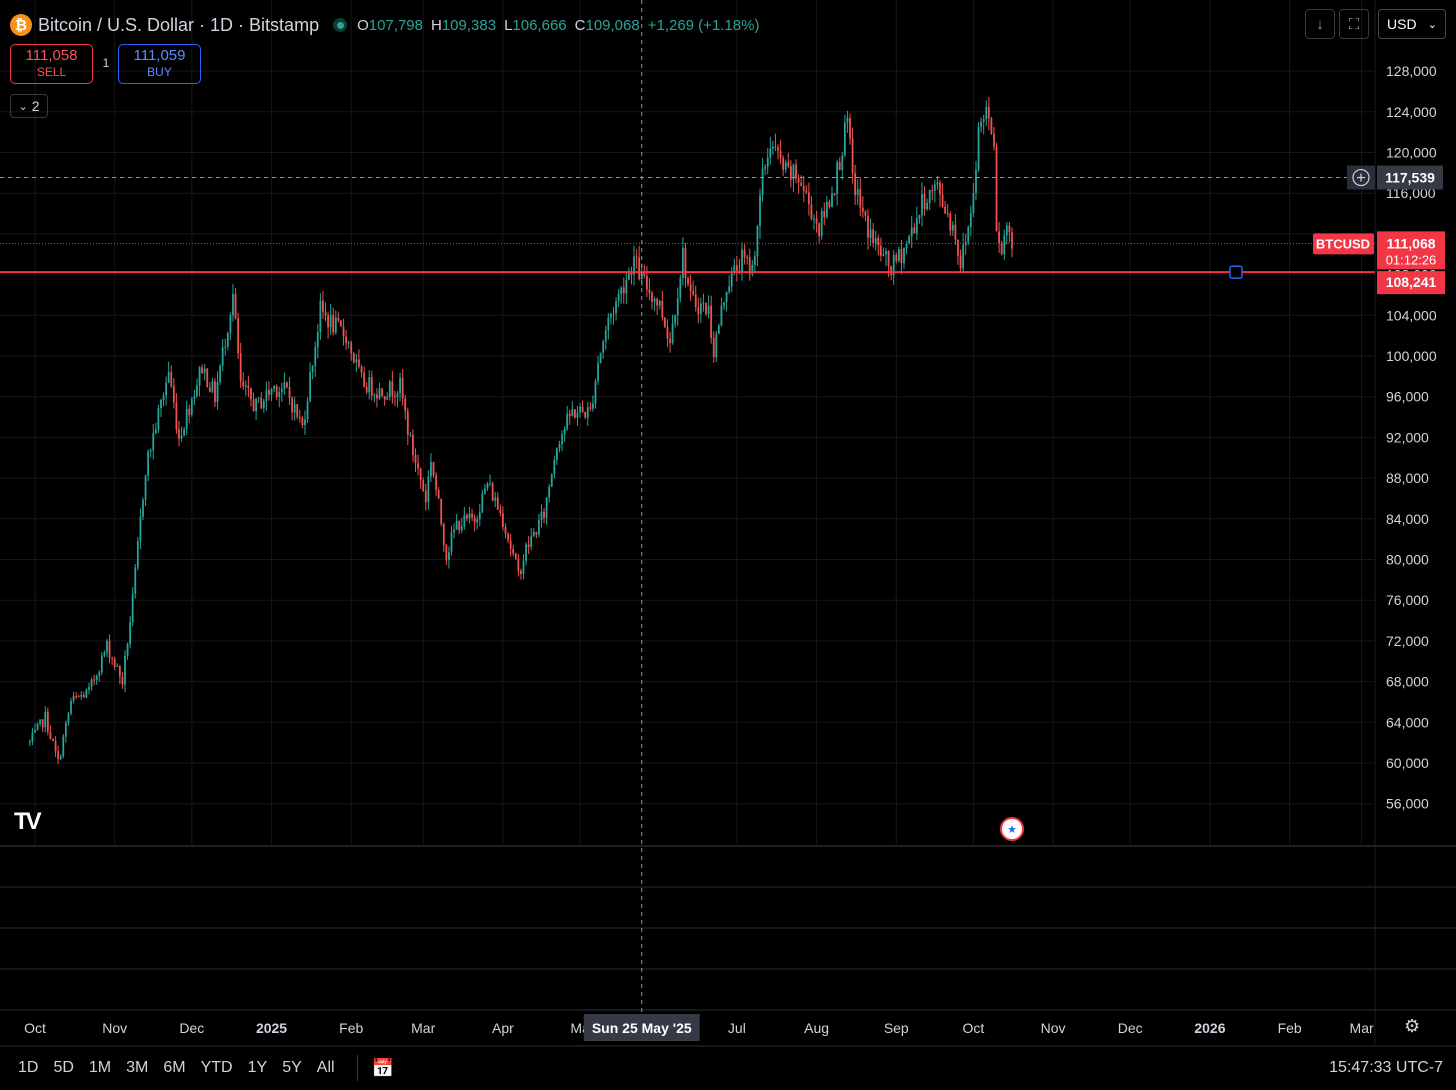 The width and height of the screenshot is (1456, 1090). What do you see at coordinates (63, 1068) in the screenshot?
I see `range-5d: 5D` at bounding box center [63, 1068].